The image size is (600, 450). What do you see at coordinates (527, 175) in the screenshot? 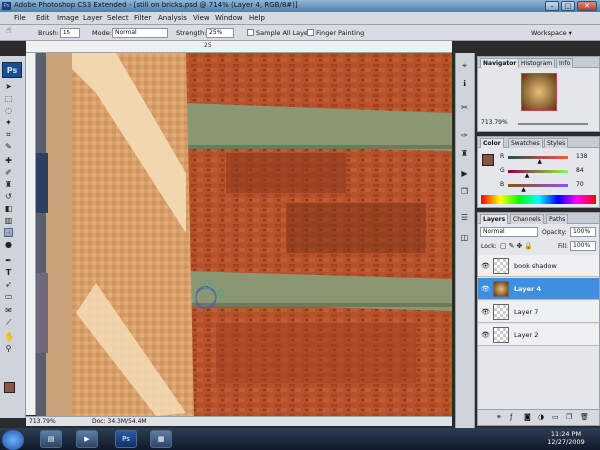
I see `g-slider-thumb: ▲` at bounding box center [527, 175].